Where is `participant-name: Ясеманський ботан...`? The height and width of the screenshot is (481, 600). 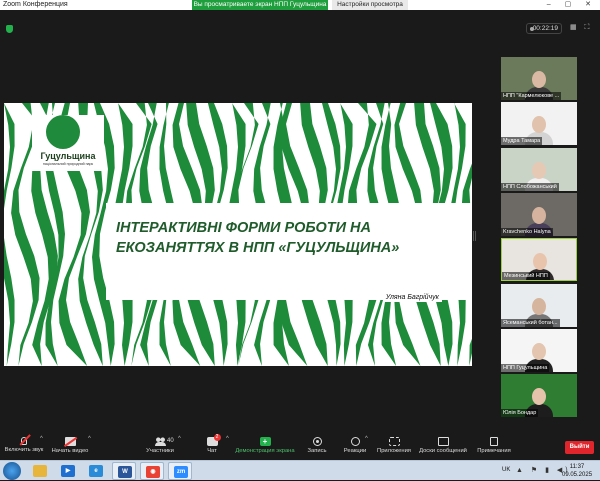
participant-name: Ясеманський ботан... is located at coordinates (530, 322).